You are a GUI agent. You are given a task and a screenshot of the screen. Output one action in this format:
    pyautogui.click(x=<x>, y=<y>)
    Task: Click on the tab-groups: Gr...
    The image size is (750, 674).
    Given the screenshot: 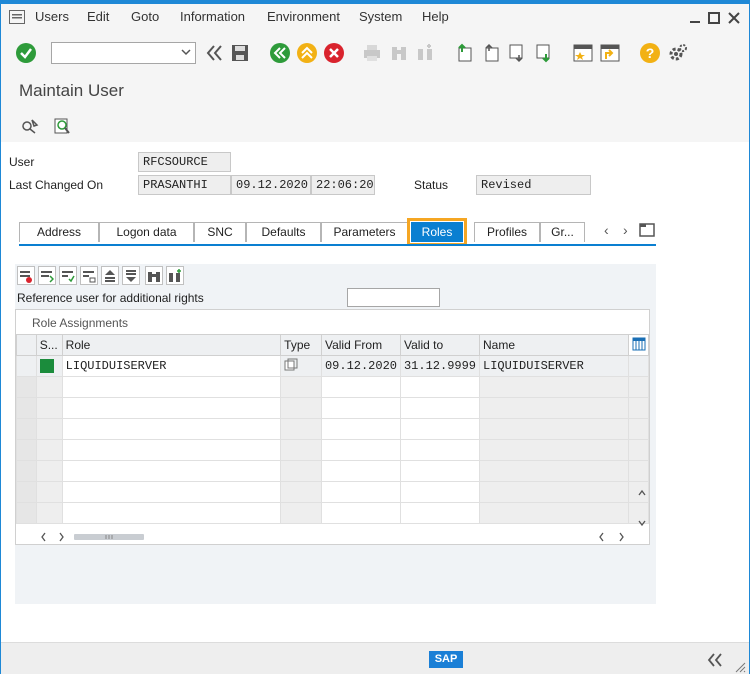 What is the action you would take?
    pyautogui.click(x=562, y=232)
    